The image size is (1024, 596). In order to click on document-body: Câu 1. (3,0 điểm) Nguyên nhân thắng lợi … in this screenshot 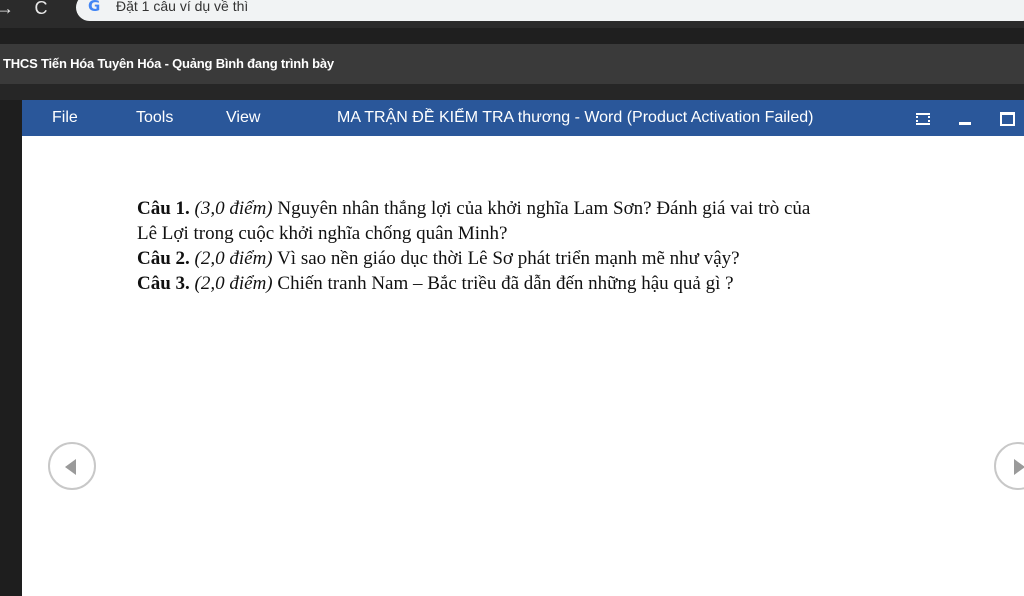, I will do `click(562, 246)`.